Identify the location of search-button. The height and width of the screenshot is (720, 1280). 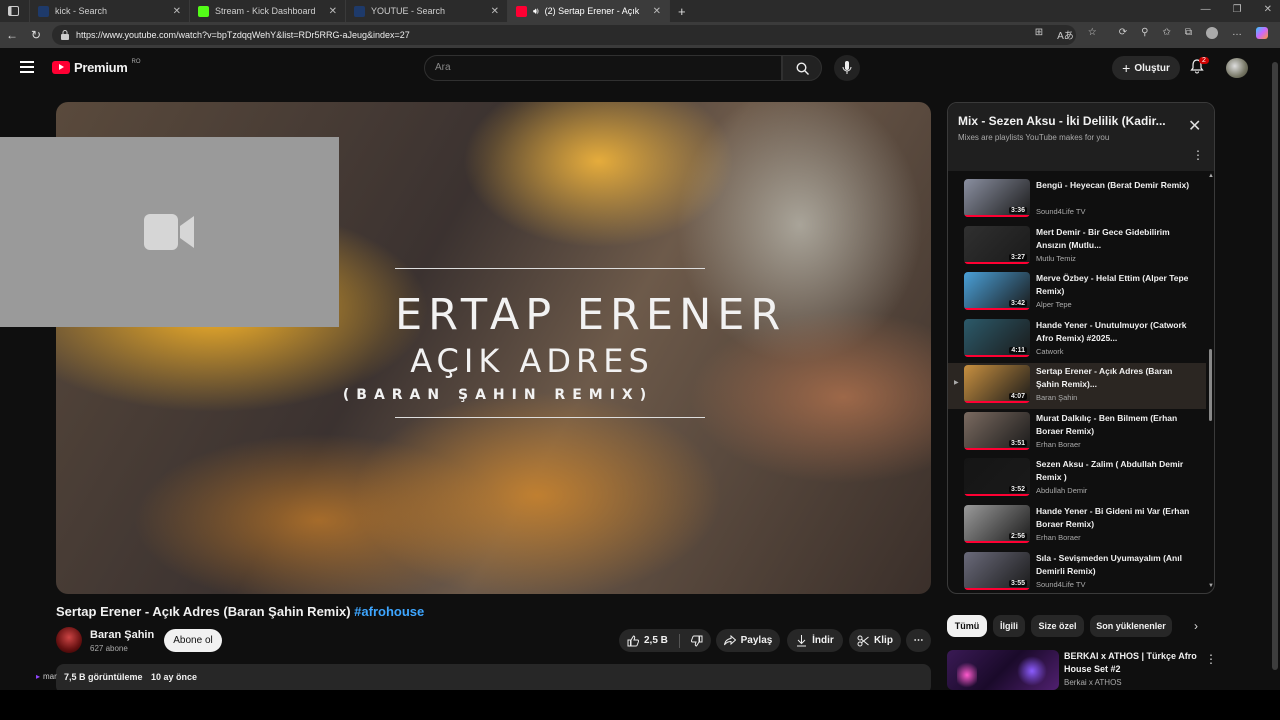
(802, 68).